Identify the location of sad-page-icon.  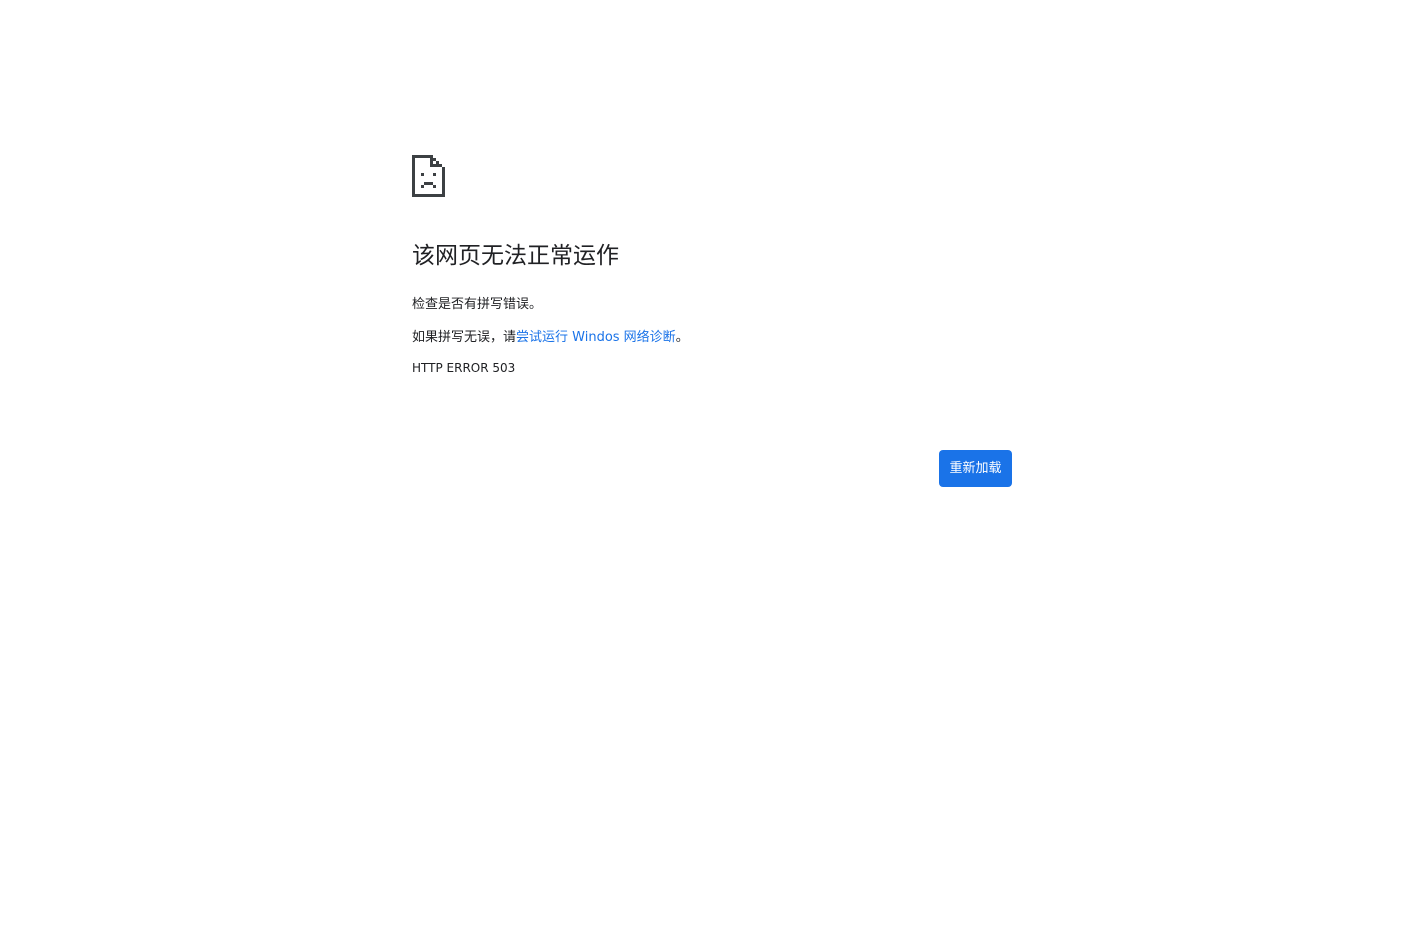
(428, 176).